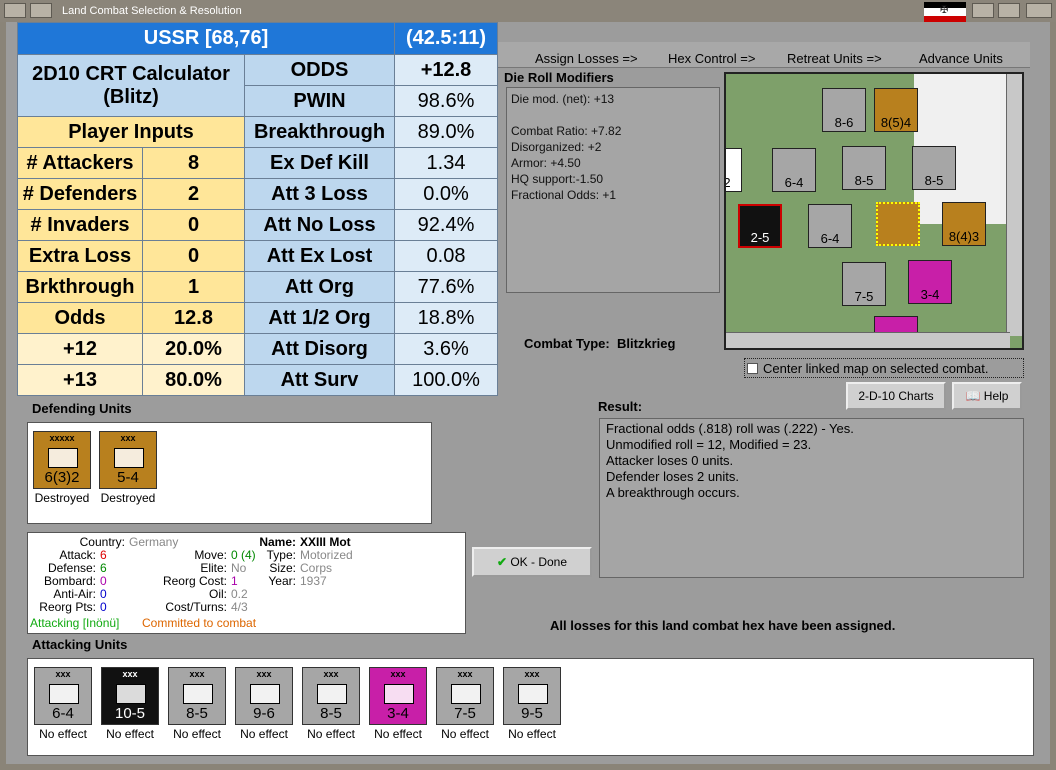 Image resolution: width=1056 pixels, height=770 pixels. I want to click on attacking-unit: xxx 3-4 No effect, so click(398, 704).